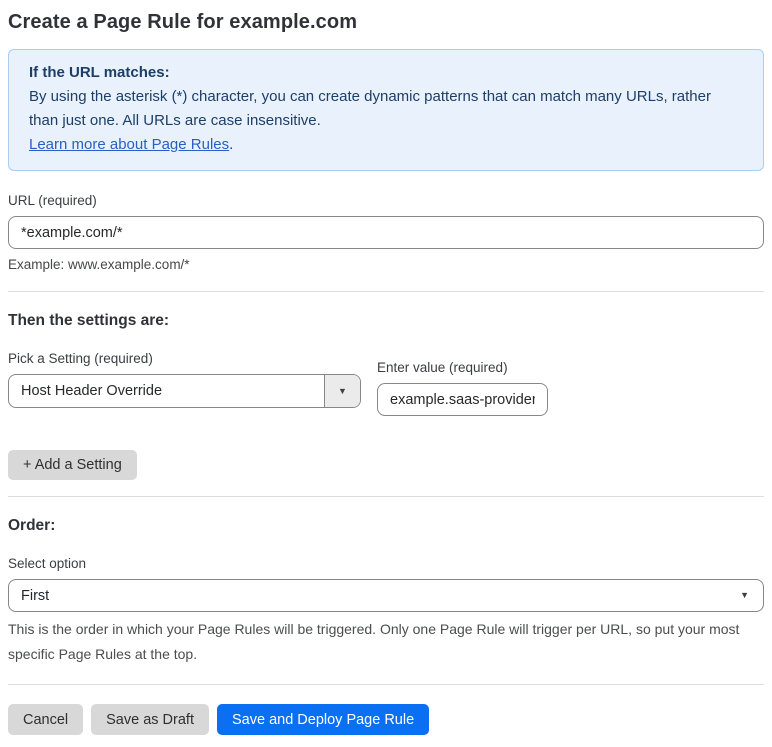  I want to click on enter-value-label: Enter value (required), so click(442, 367).